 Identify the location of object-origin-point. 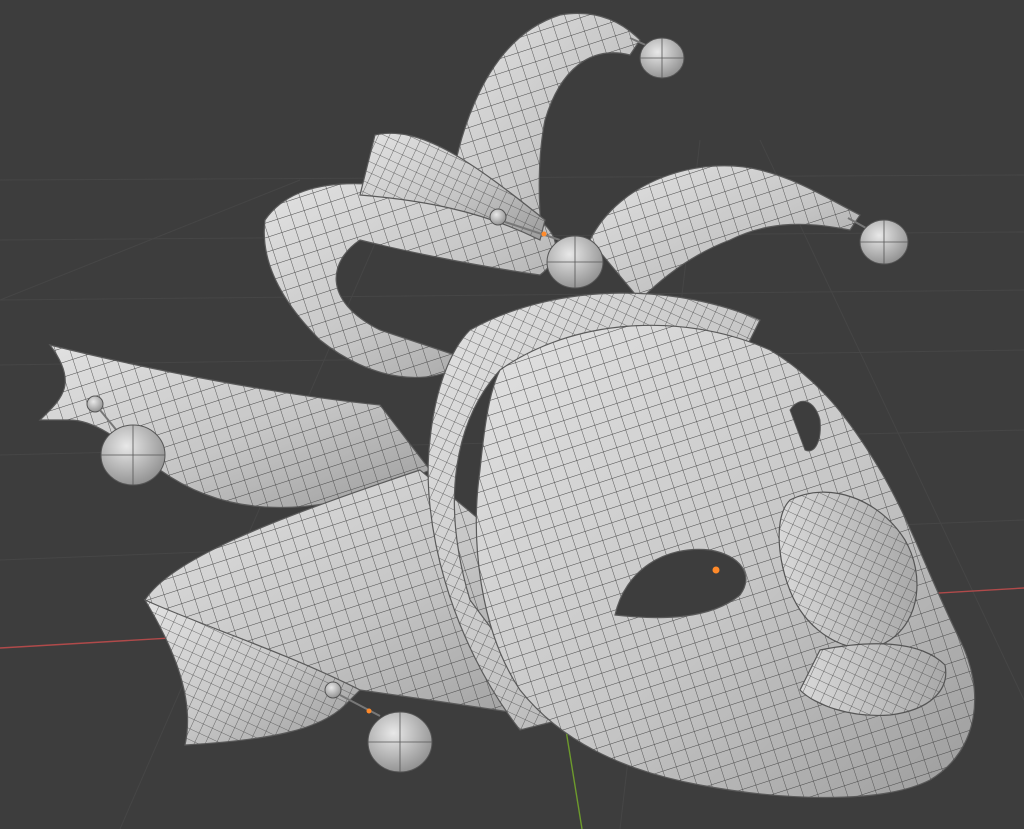
(716, 570).